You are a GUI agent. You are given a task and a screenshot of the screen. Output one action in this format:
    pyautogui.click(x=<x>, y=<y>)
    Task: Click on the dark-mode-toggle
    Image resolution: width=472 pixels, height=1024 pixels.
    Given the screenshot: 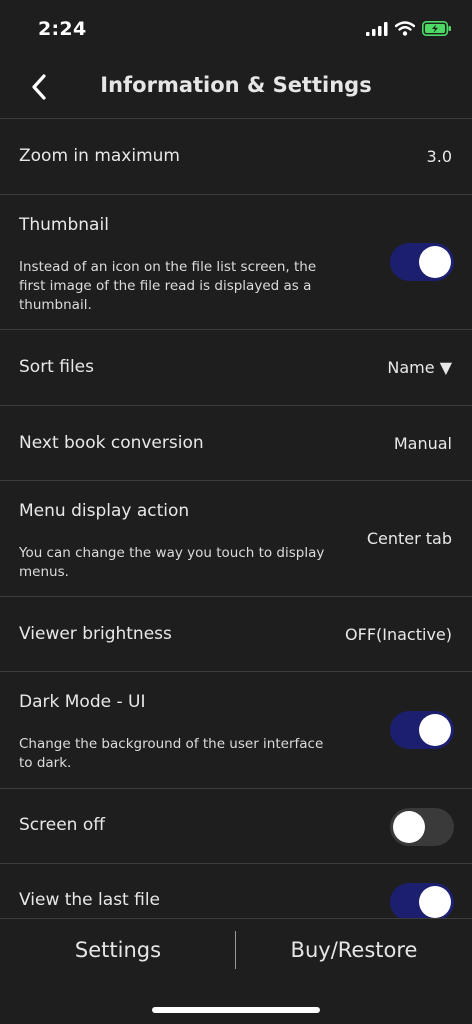 What is the action you would take?
    pyautogui.click(x=422, y=730)
    